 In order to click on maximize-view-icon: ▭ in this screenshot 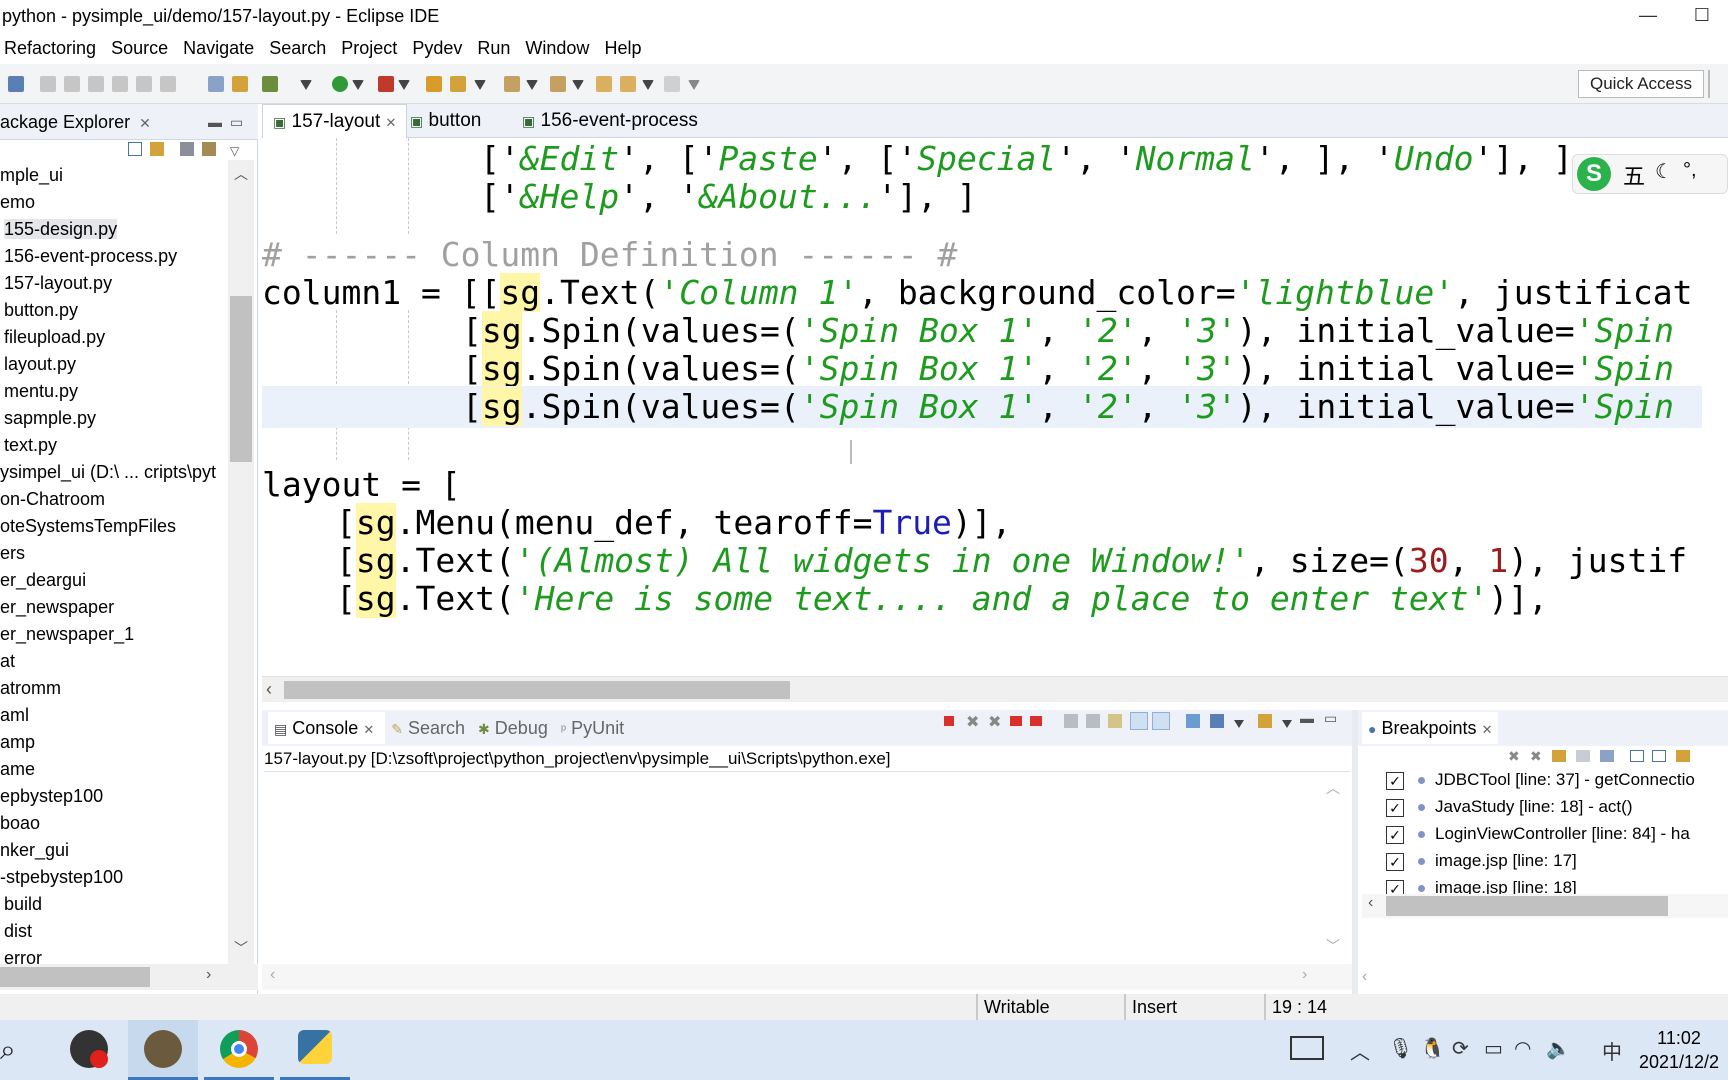, I will do `click(236, 122)`.